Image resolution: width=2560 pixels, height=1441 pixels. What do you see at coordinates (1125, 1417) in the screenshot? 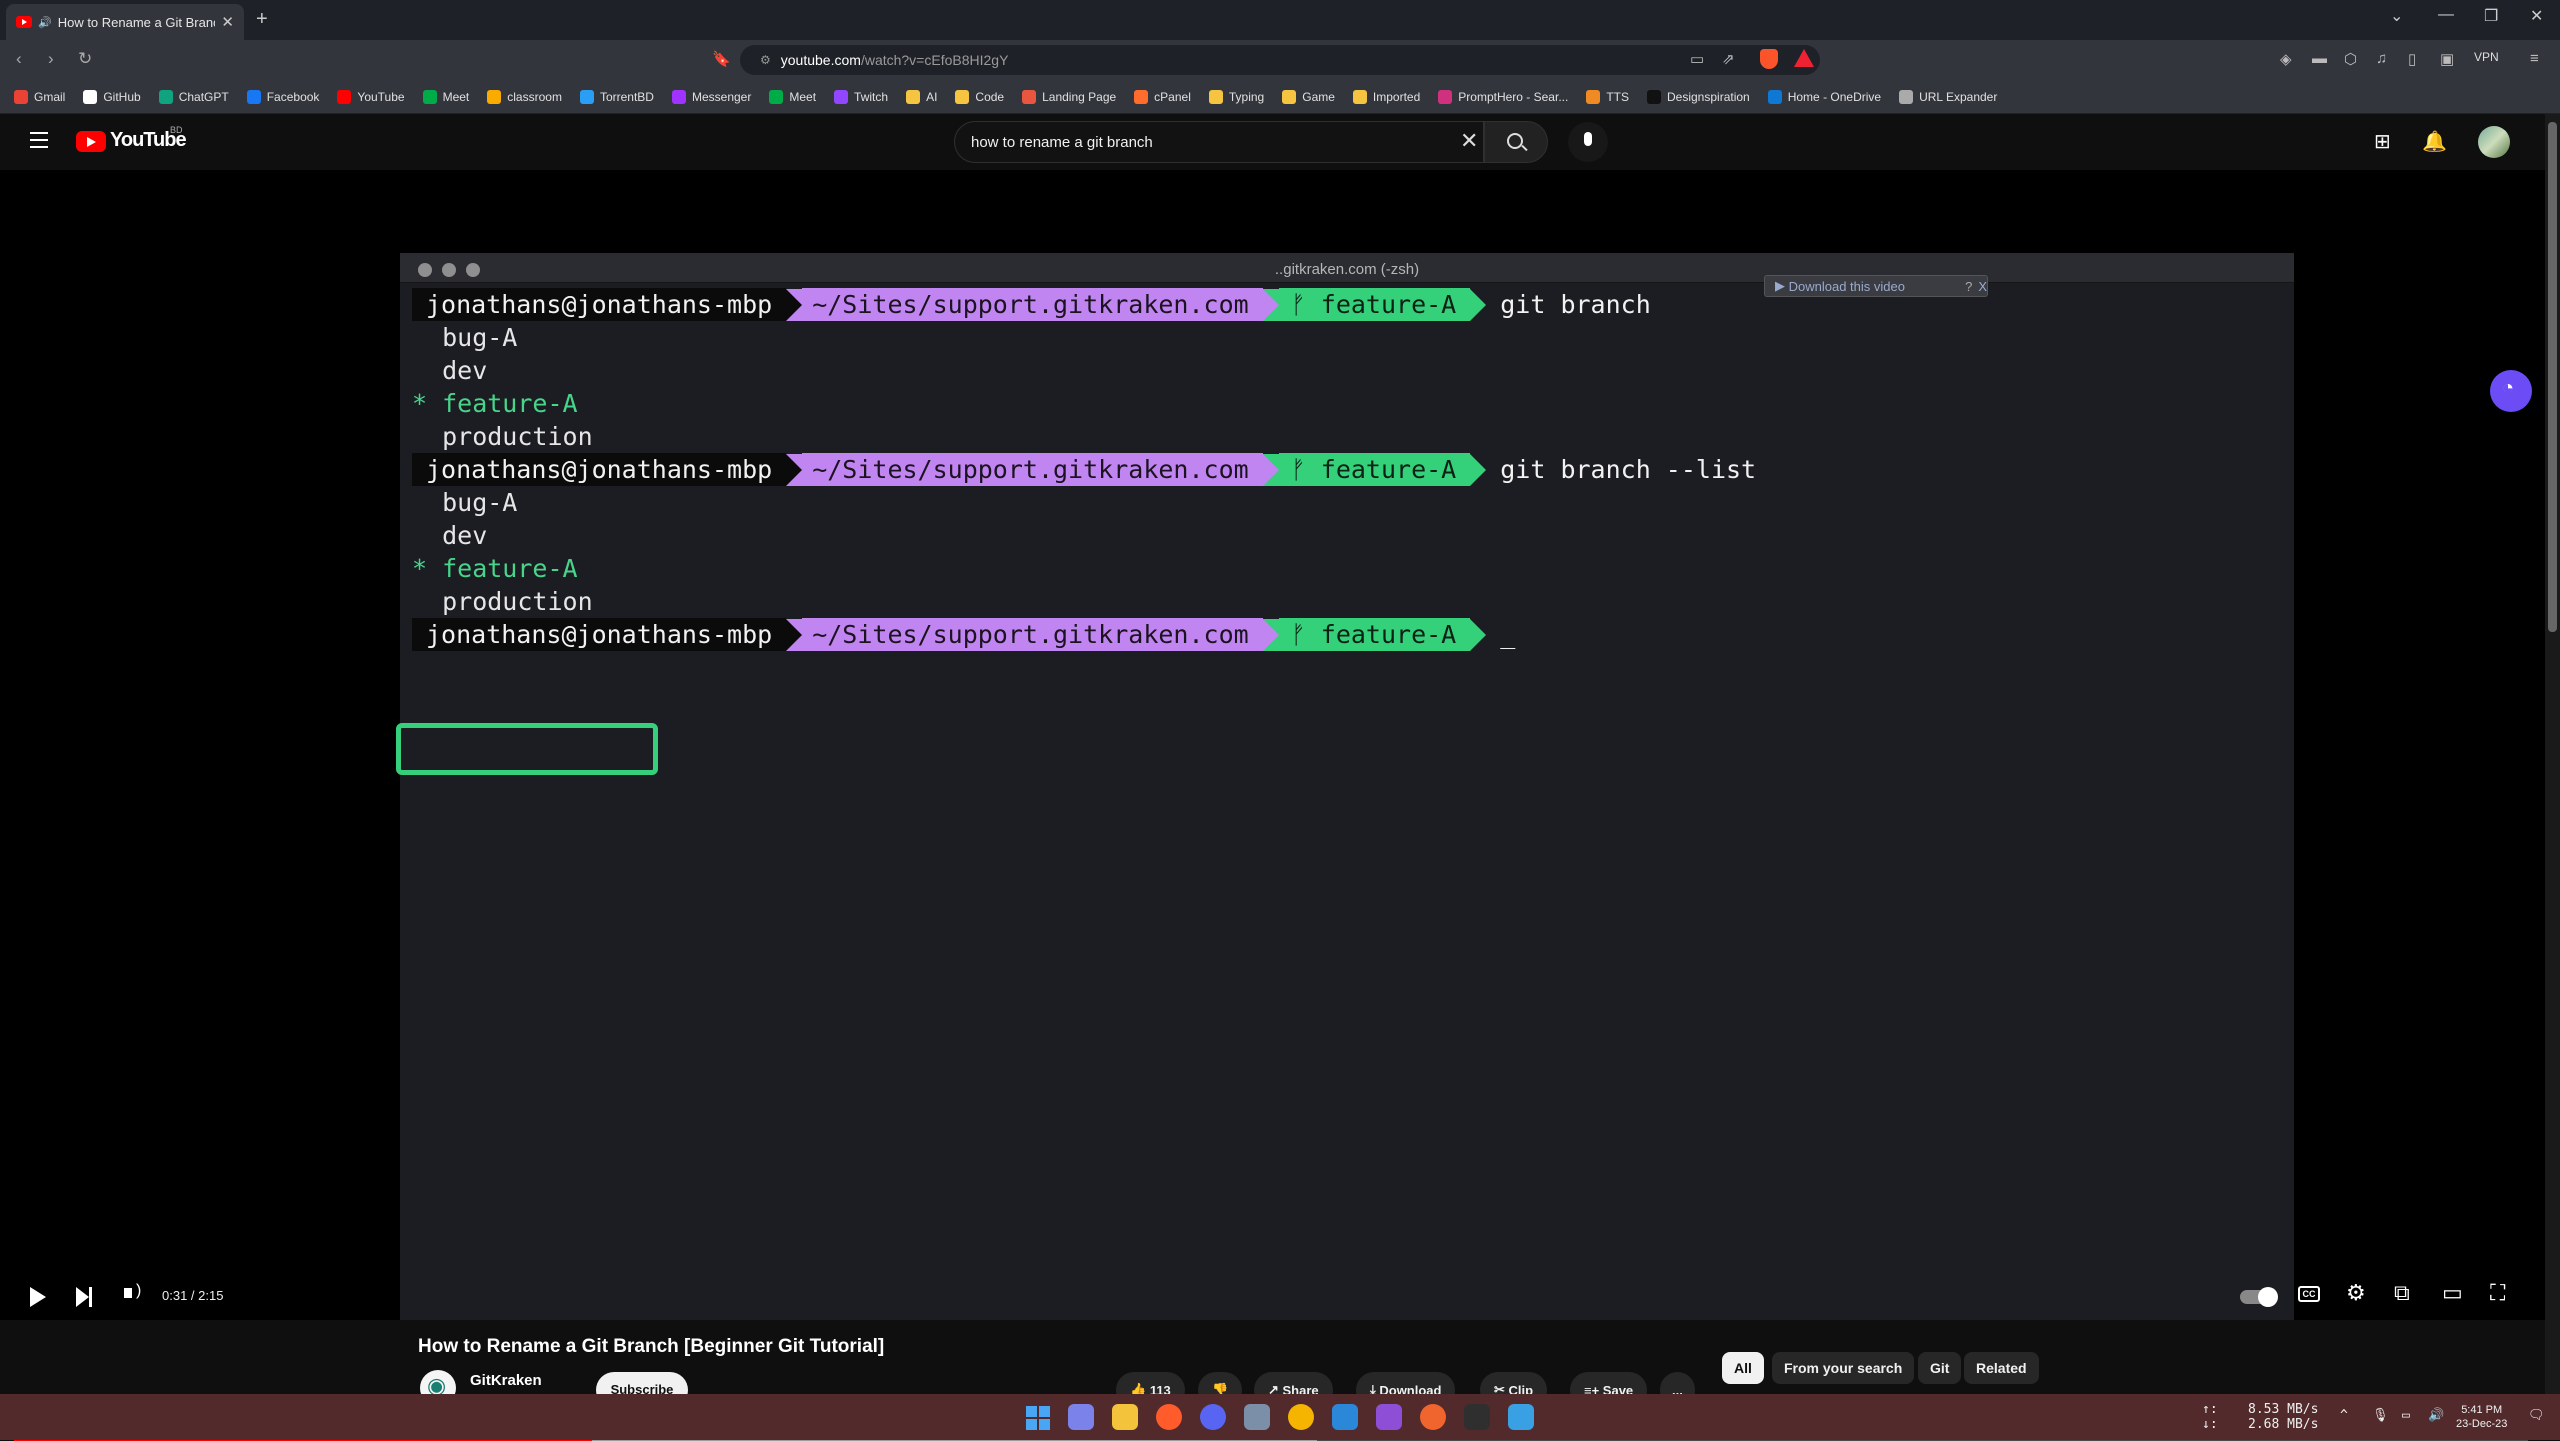
I see `file-explorer-icon` at bounding box center [1125, 1417].